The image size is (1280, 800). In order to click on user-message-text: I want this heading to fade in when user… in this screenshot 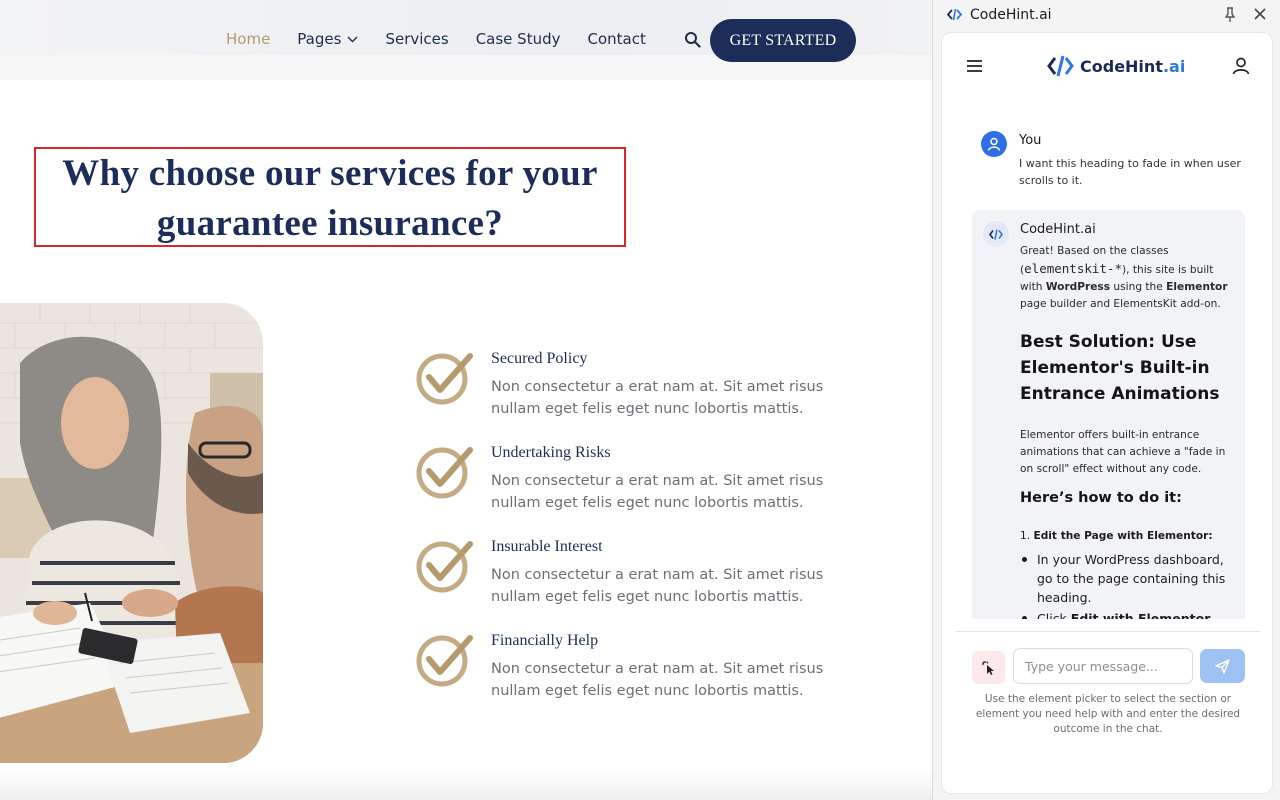, I will do `click(1130, 172)`.